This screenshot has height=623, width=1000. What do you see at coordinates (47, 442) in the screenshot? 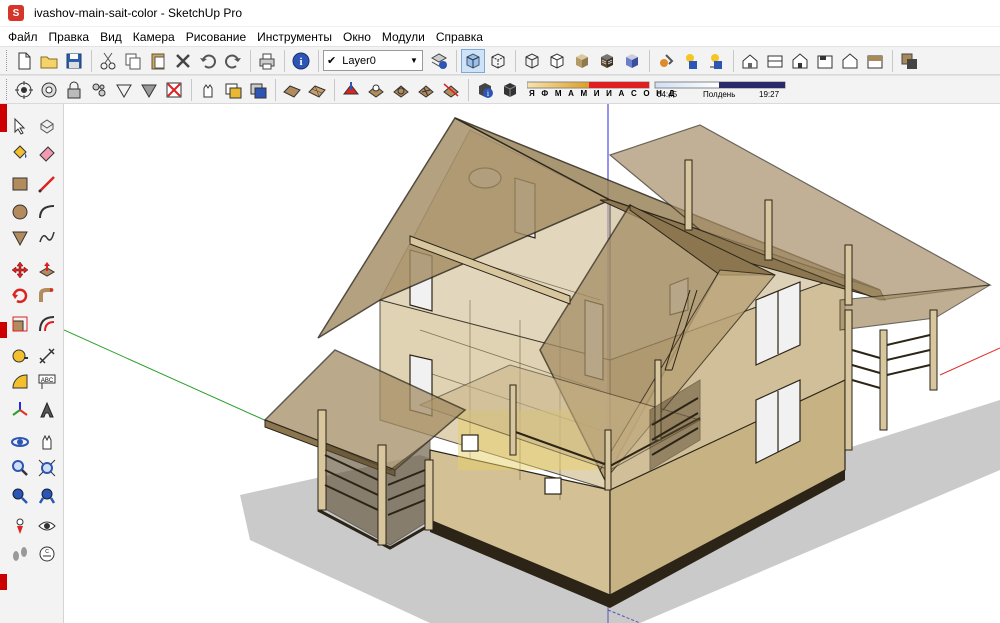
I see `pan-icon` at bounding box center [47, 442].